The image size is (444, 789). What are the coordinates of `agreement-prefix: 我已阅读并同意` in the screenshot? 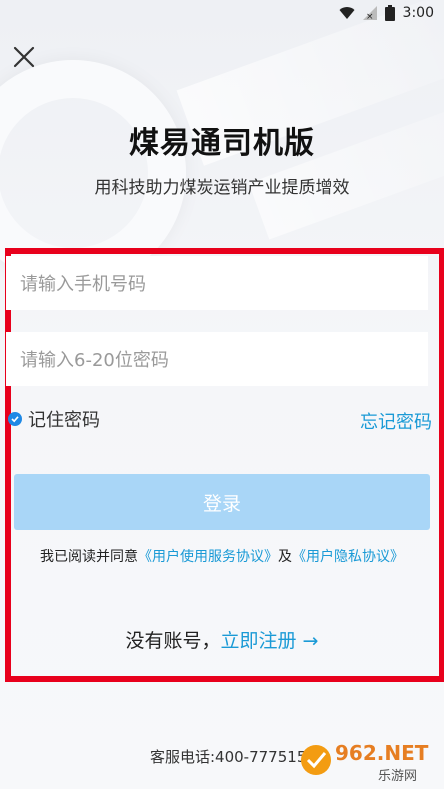 It's located at (89, 557).